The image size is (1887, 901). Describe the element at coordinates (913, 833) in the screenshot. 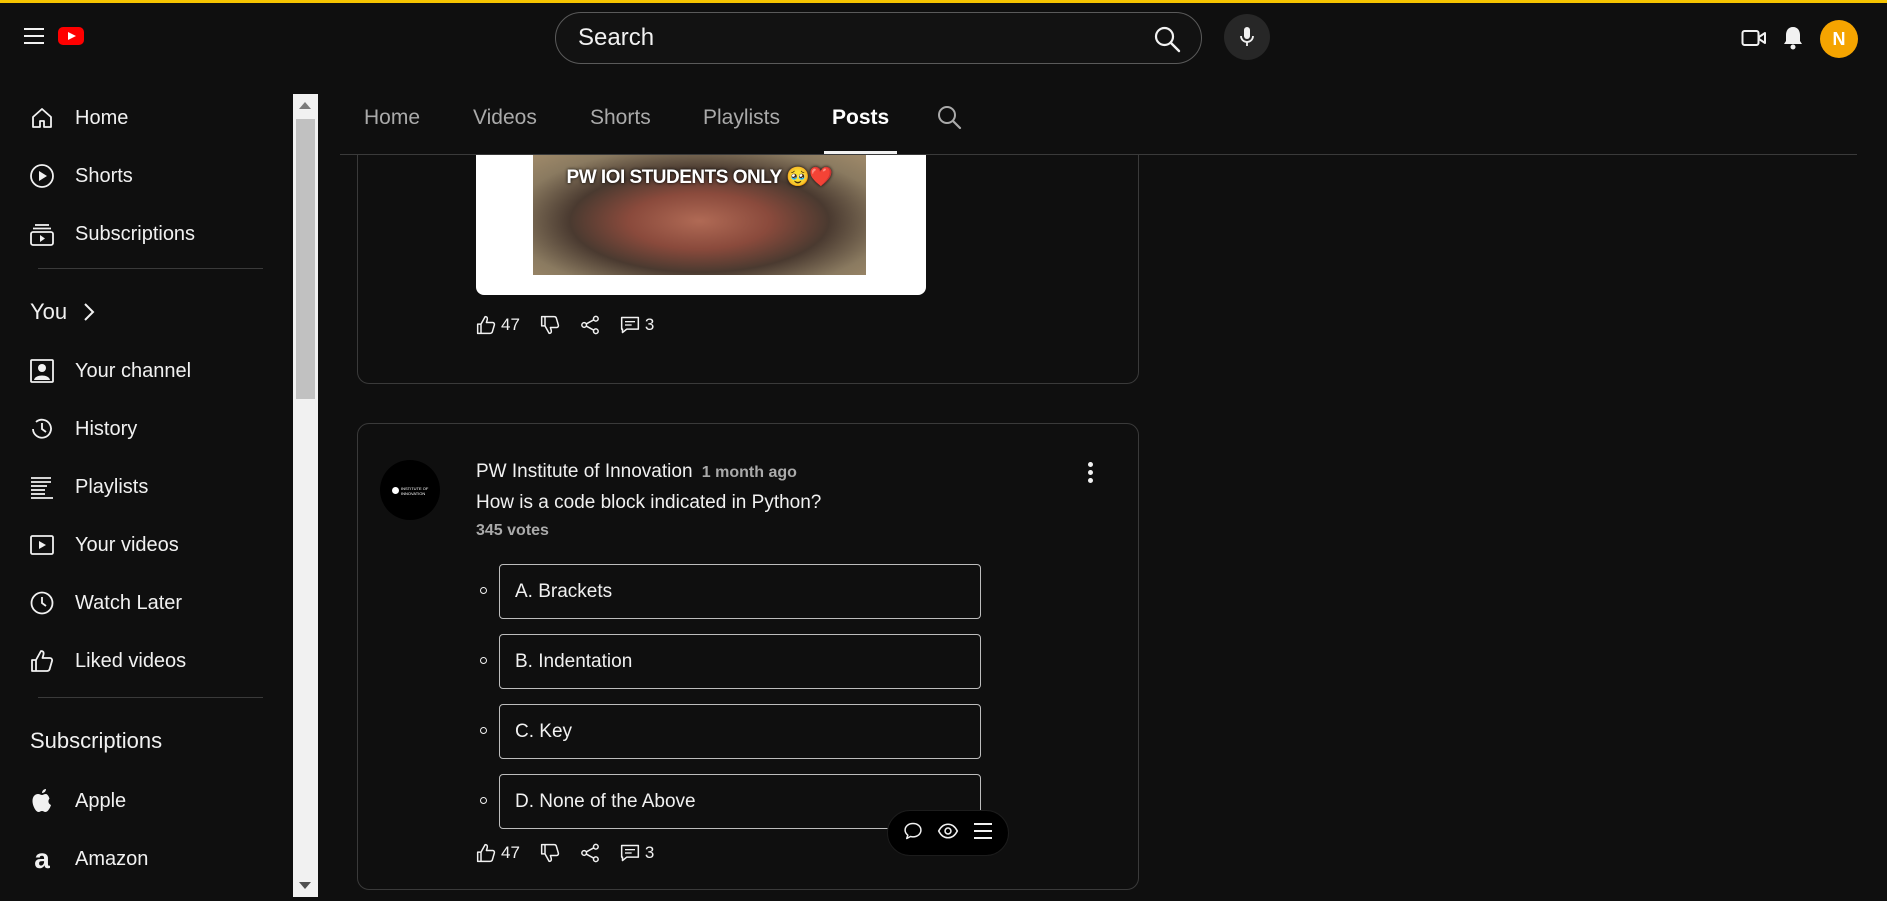

I see `comment-bubble-icon` at that location.